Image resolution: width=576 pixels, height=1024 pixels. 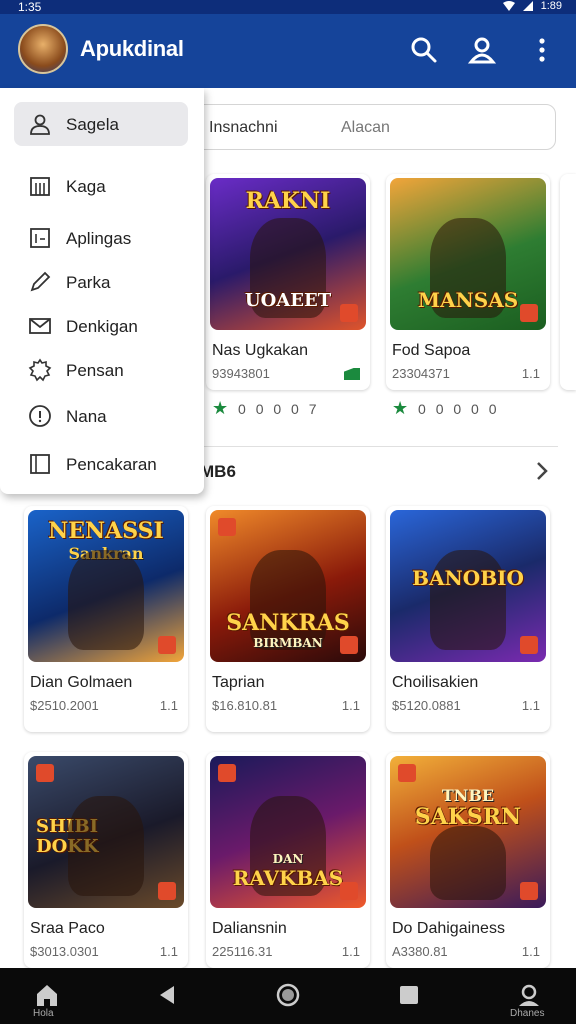 I want to click on app-card-image: MANSAS, so click(x=468, y=254).